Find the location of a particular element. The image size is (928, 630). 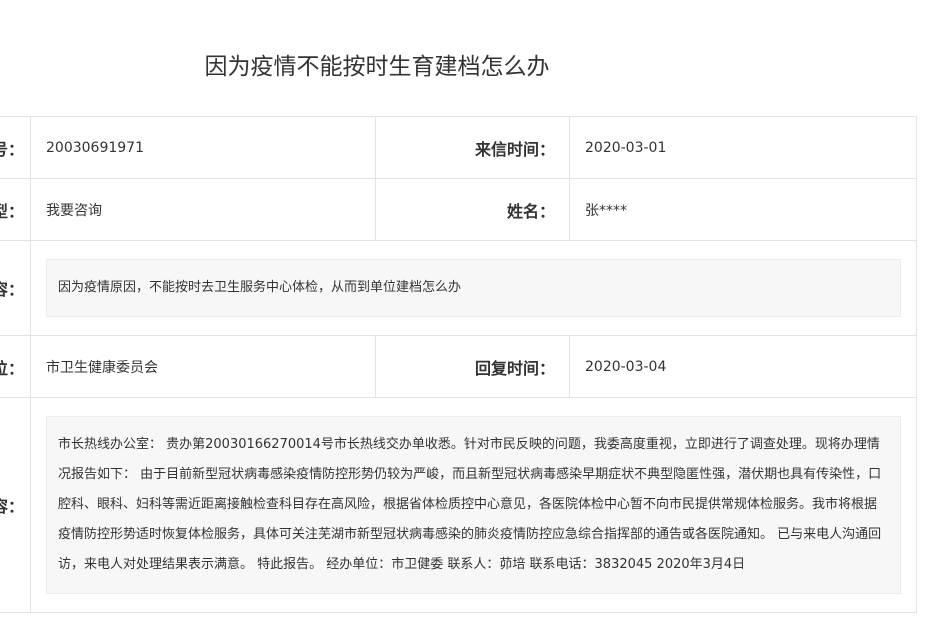

question-content: 因为疫情原因，不能按时去卫生服务中心体检，从而到单位建档怎么办 is located at coordinates (473, 288).